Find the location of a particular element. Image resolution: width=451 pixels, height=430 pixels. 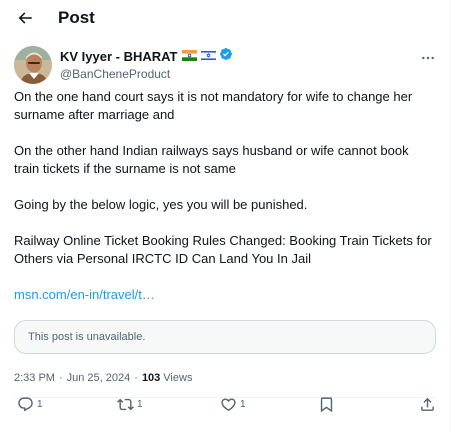

like-button: 1 is located at coordinates (233, 404).